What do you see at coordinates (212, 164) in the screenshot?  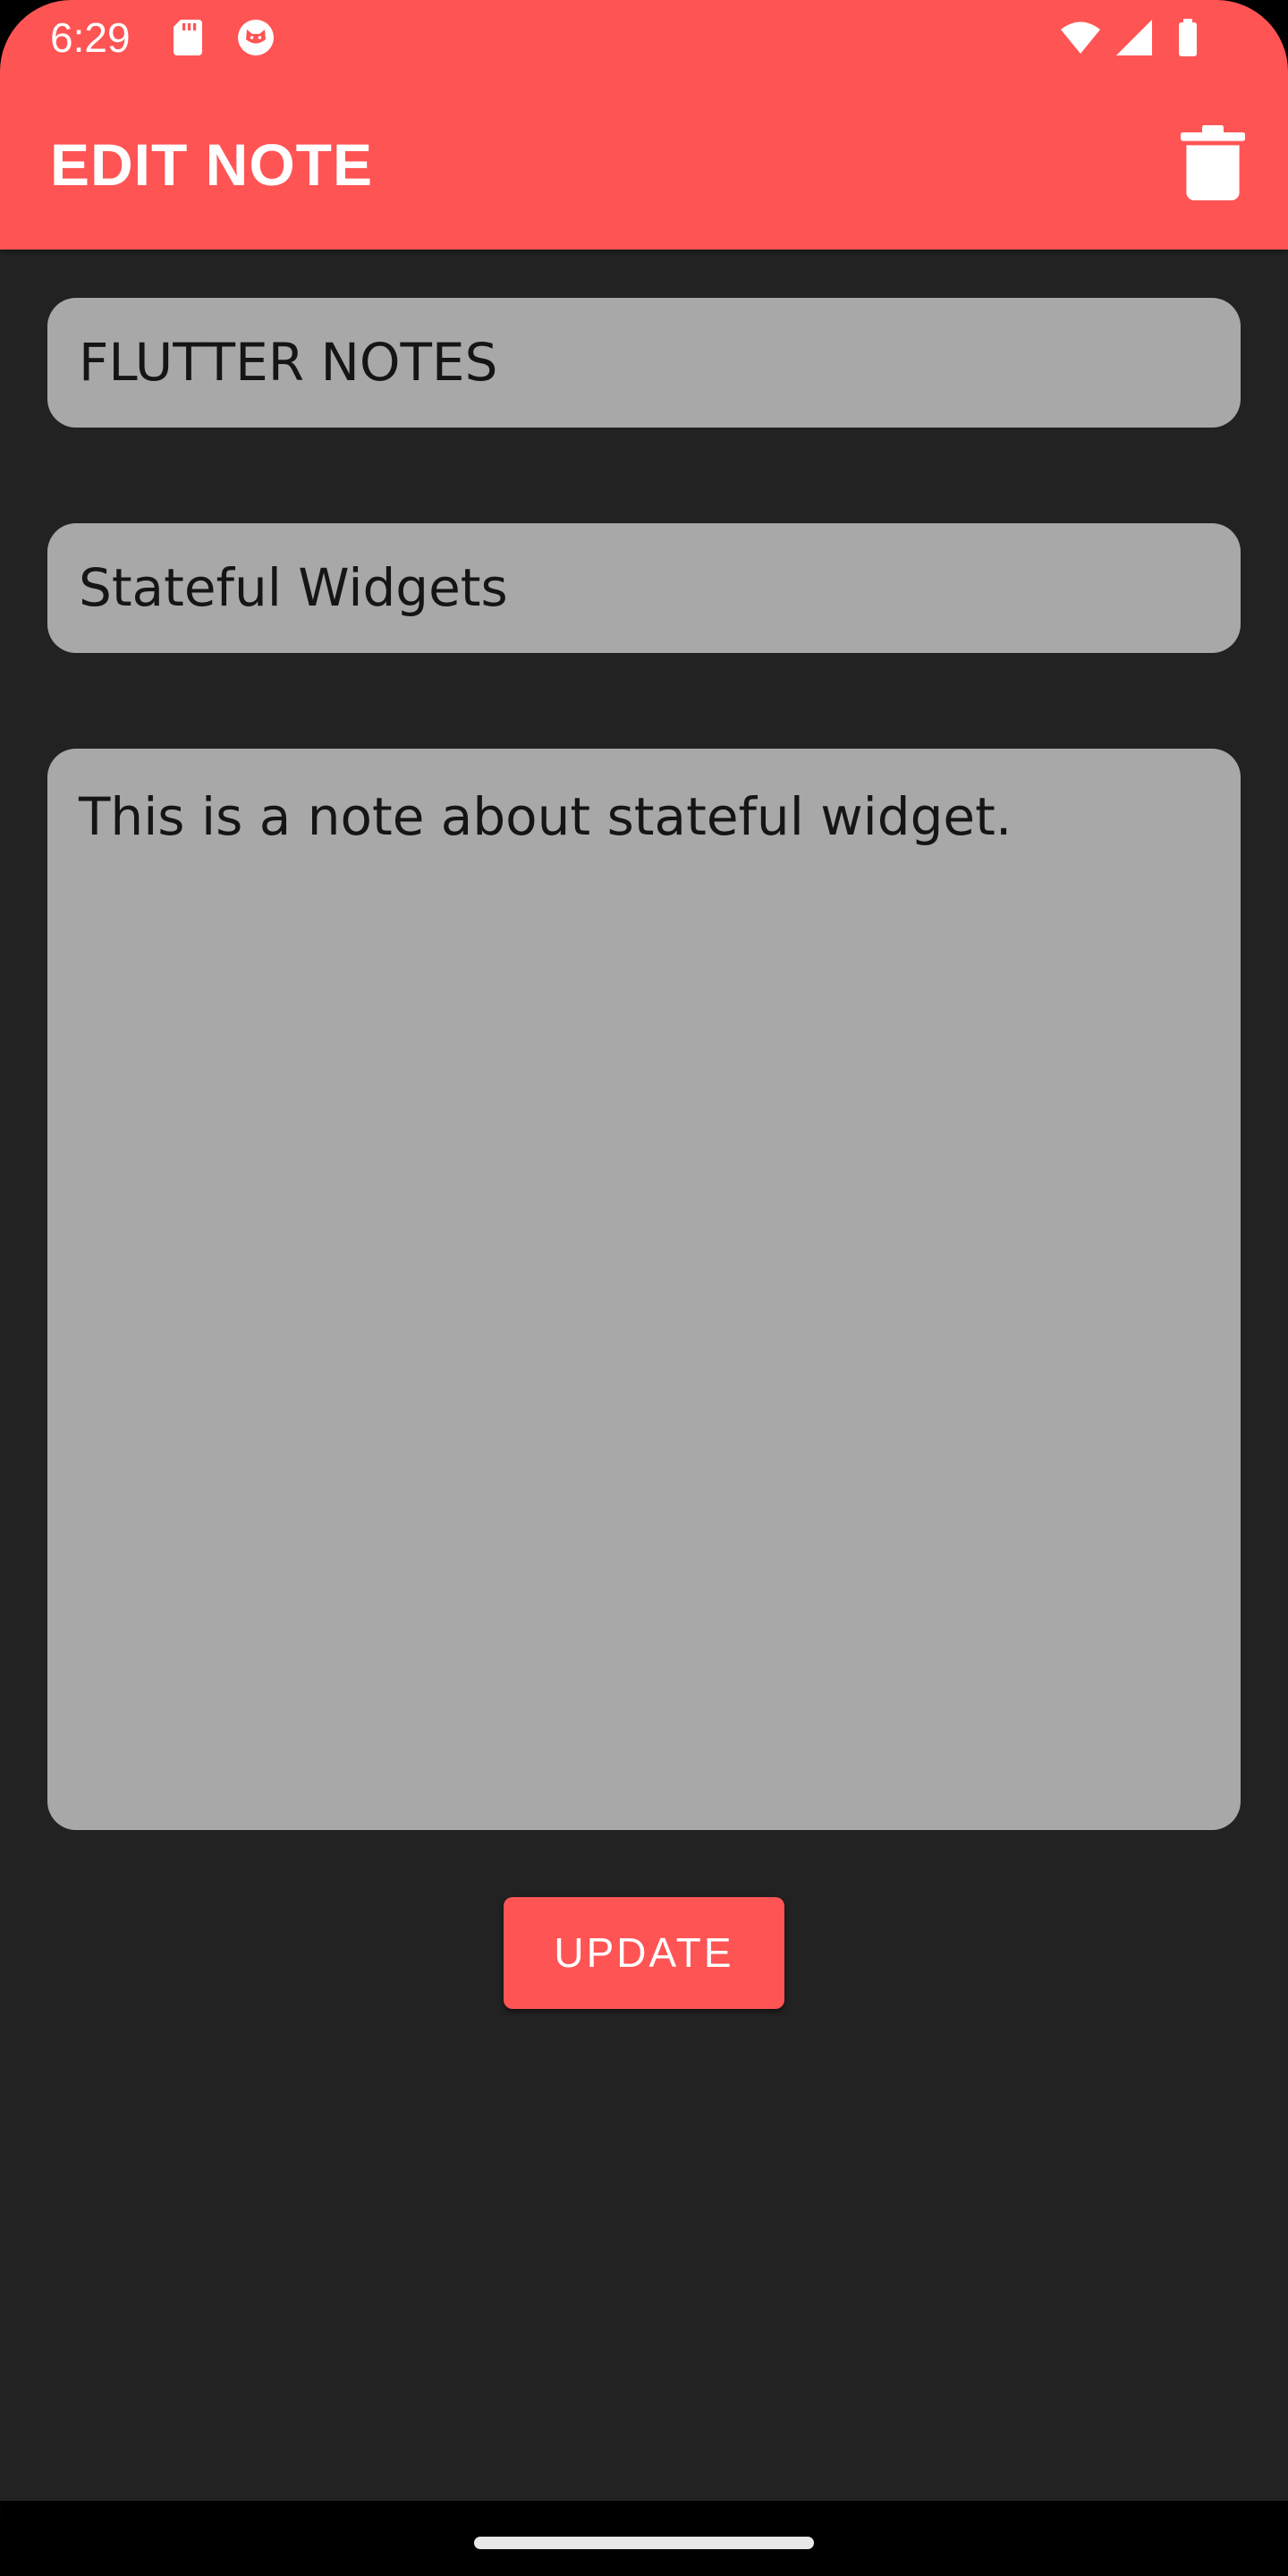 I see `page-title: EDIT NOTE` at bounding box center [212, 164].